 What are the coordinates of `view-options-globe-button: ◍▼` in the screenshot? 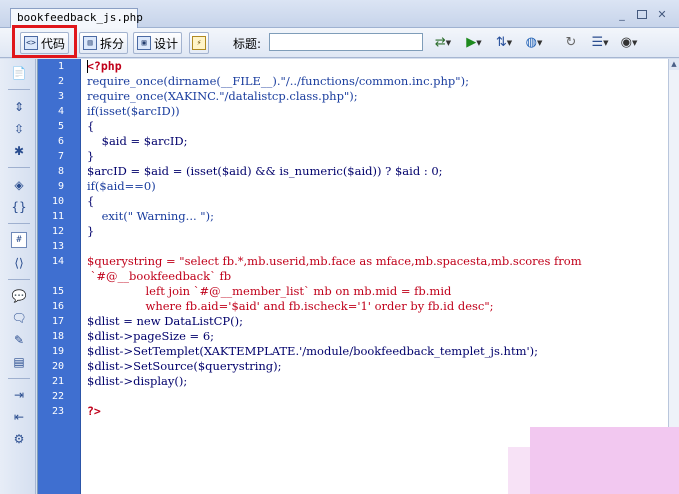 It's located at (534, 43).